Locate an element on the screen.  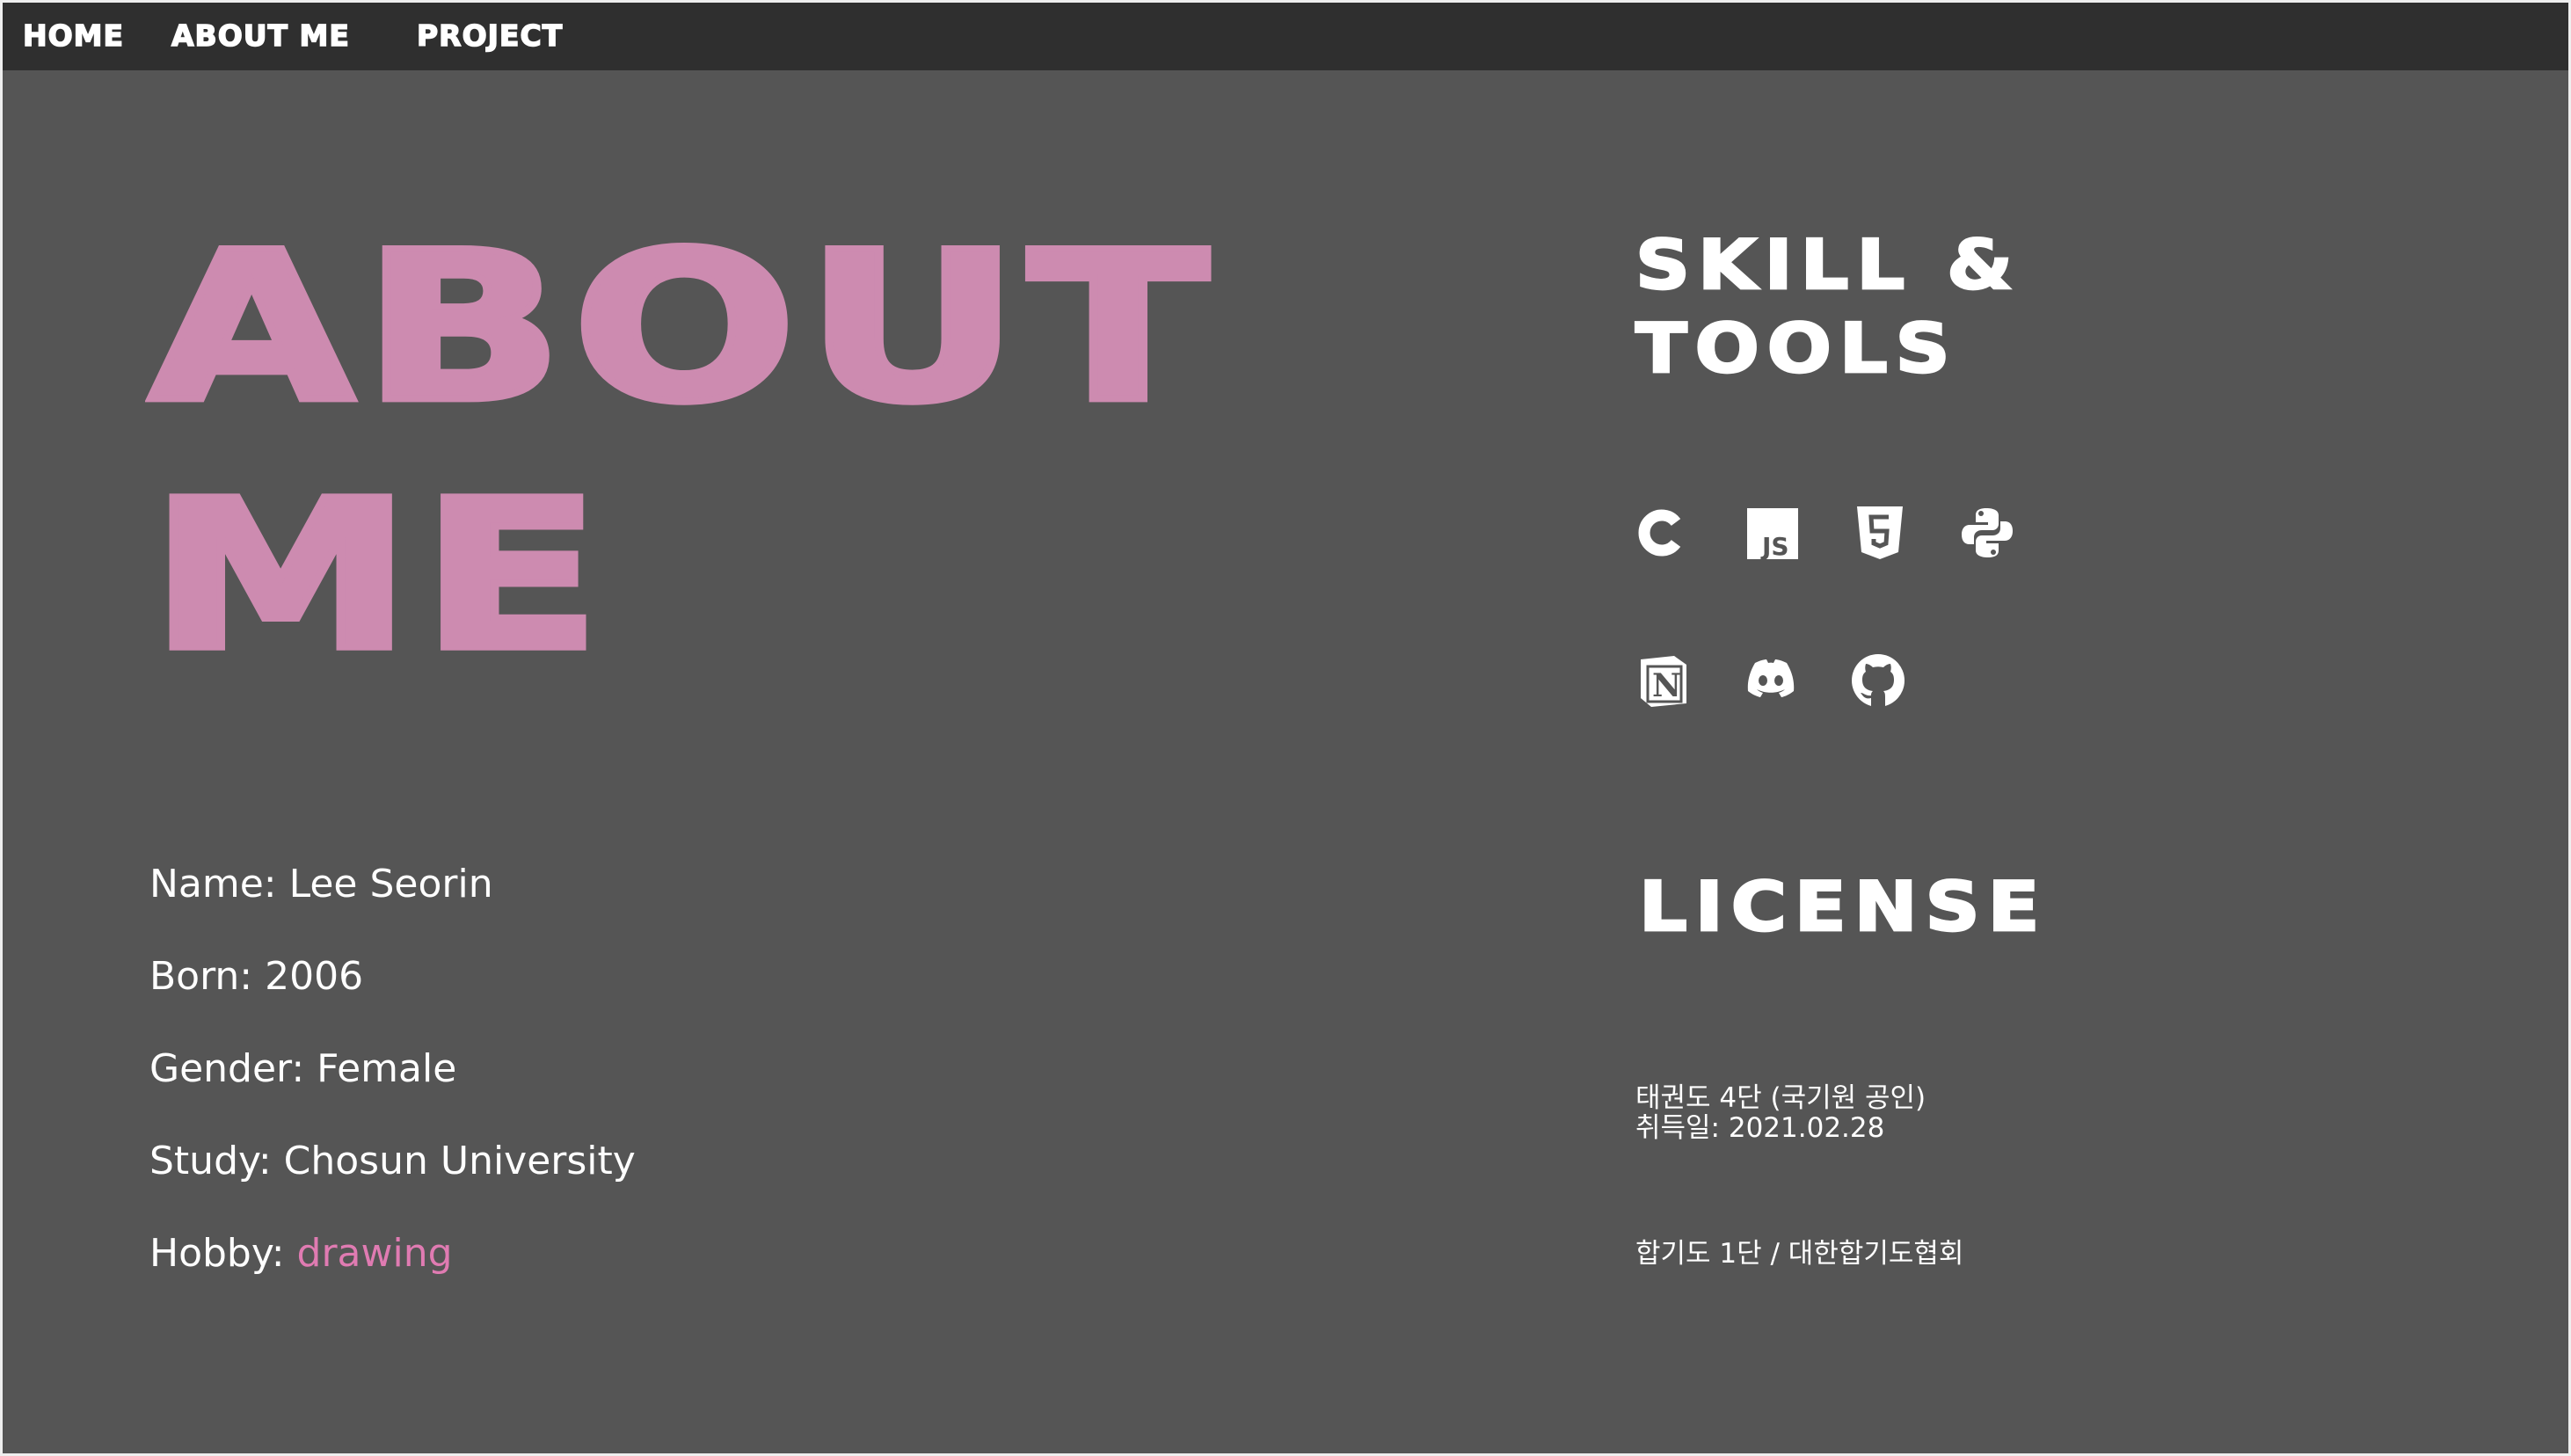
about-title-line-1: ABOUT is located at coordinates (681, 328).